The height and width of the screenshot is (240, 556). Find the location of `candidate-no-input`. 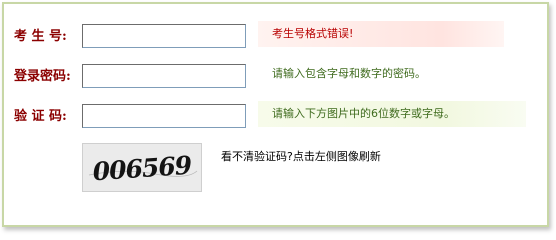

candidate-no-input is located at coordinates (164, 36).